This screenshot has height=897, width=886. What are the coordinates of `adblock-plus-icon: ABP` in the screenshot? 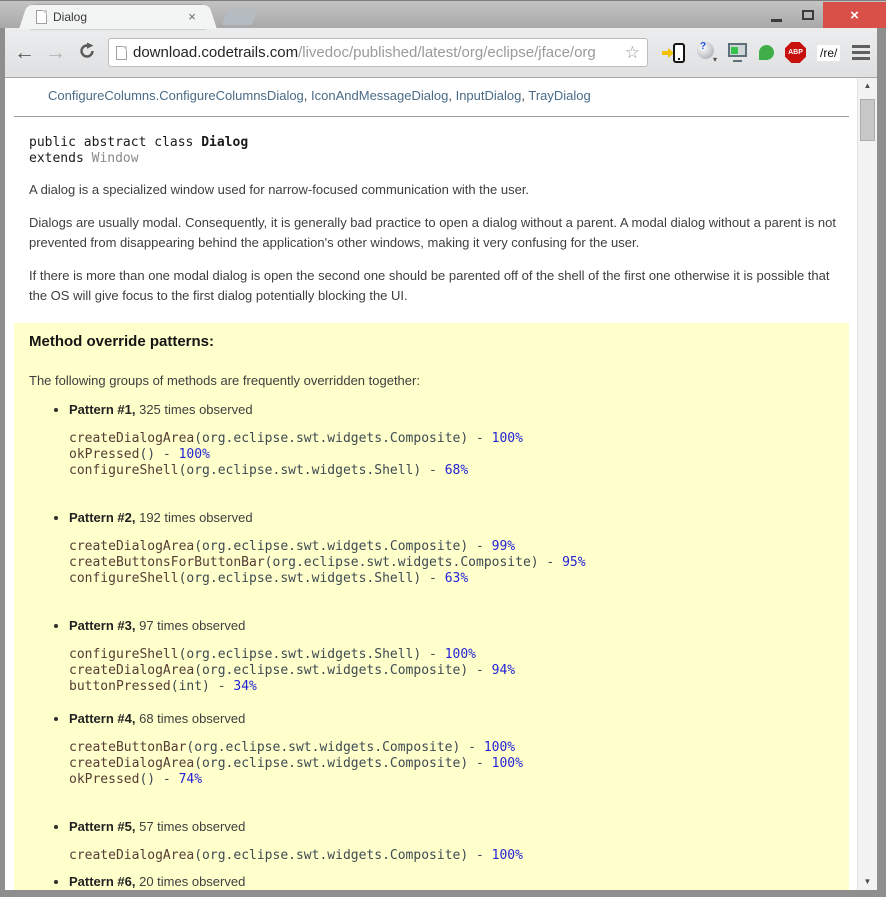 It's located at (795, 52).